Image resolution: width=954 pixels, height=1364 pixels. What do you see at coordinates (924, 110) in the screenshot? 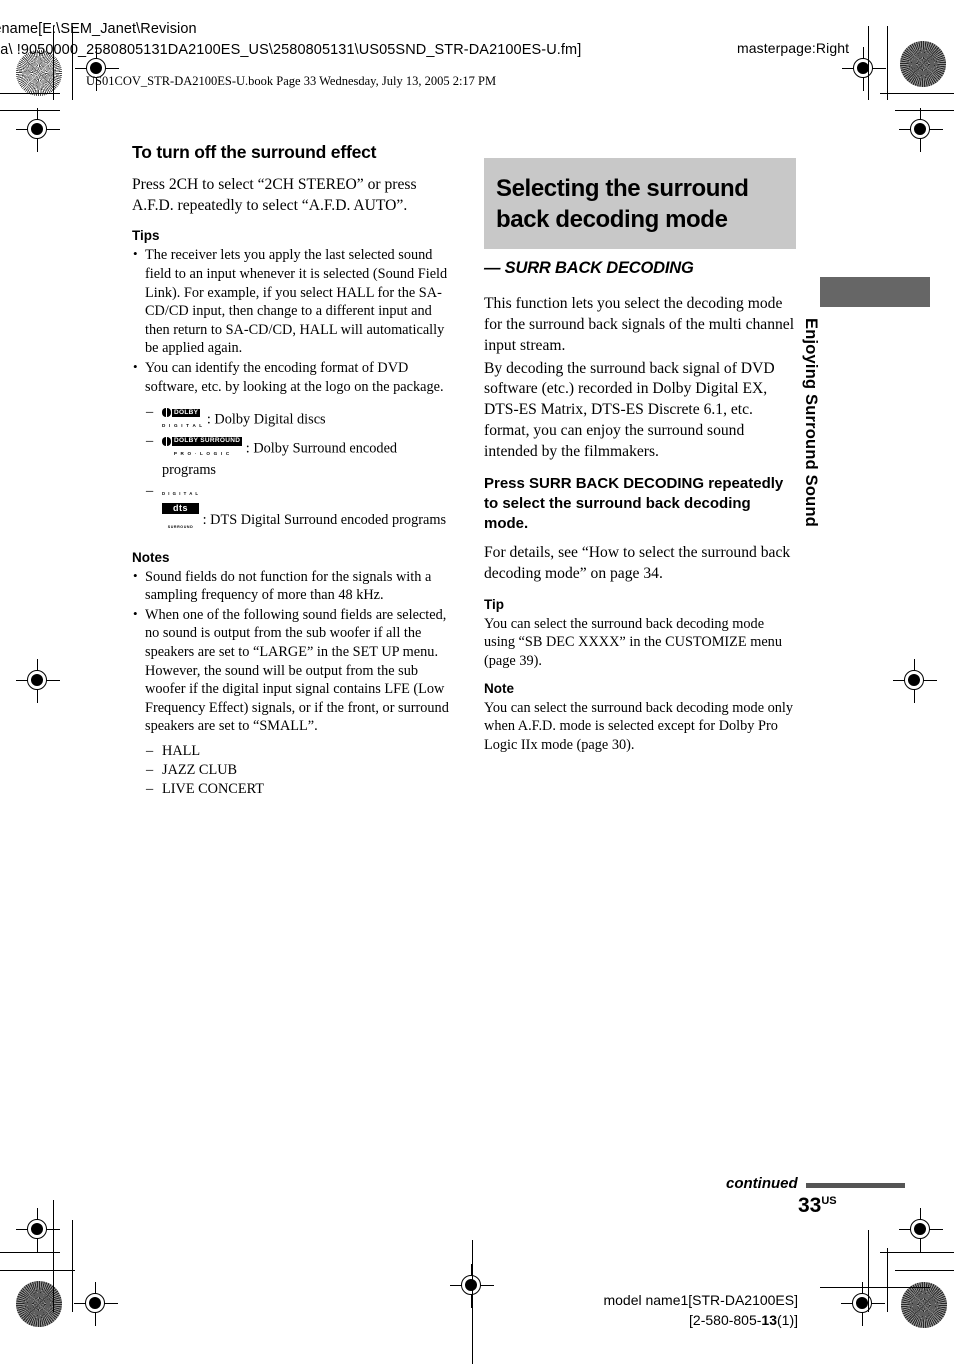
I see `crop-line-top-right-h2` at bounding box center [924, 110].